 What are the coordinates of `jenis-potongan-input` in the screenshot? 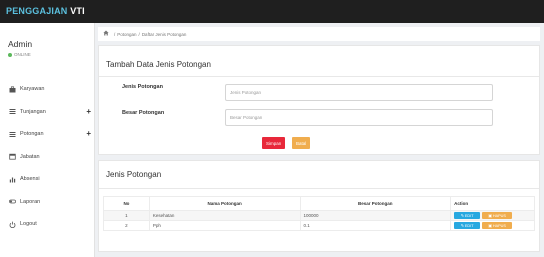 It's located at (359, 92).